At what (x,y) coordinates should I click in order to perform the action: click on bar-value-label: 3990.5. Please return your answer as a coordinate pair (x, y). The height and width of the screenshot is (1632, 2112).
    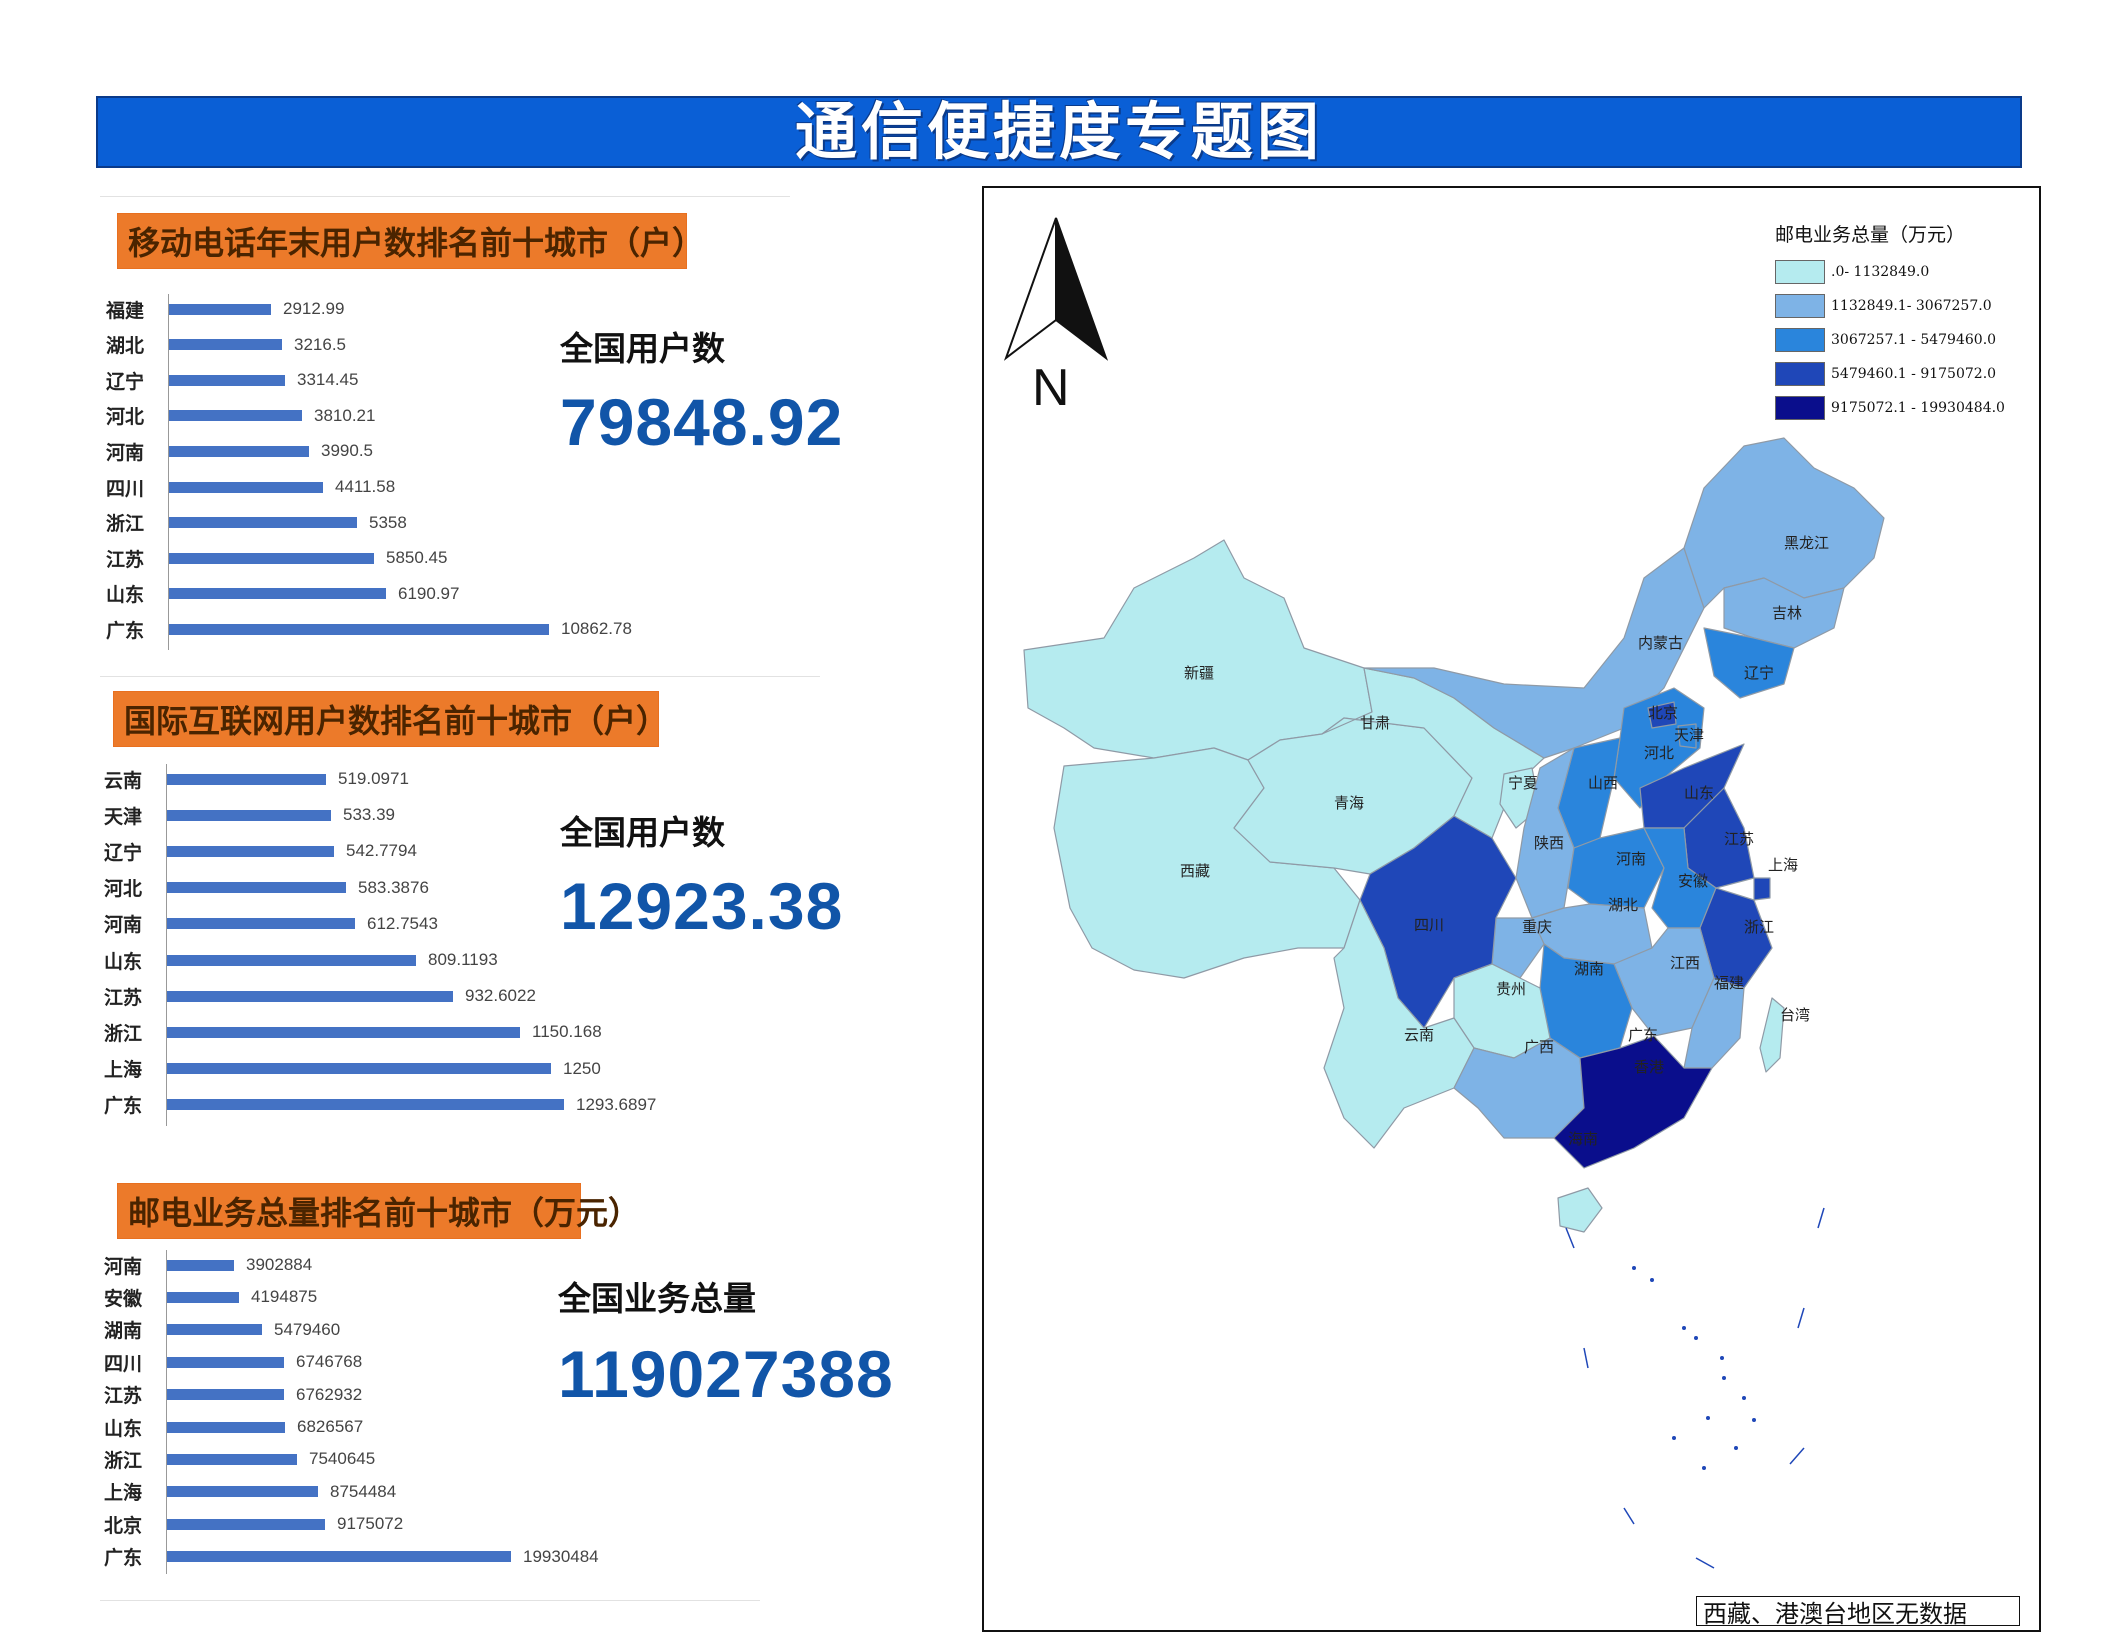
    Looking at the image, I should click on (347, 451).